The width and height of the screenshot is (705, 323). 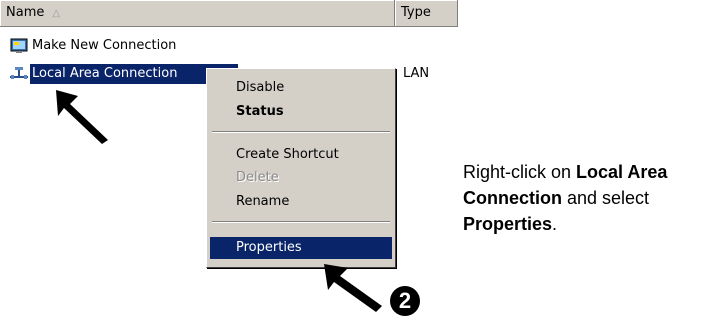 I want to click on menu-item-properties: Properties, so click(x=301, y=248).